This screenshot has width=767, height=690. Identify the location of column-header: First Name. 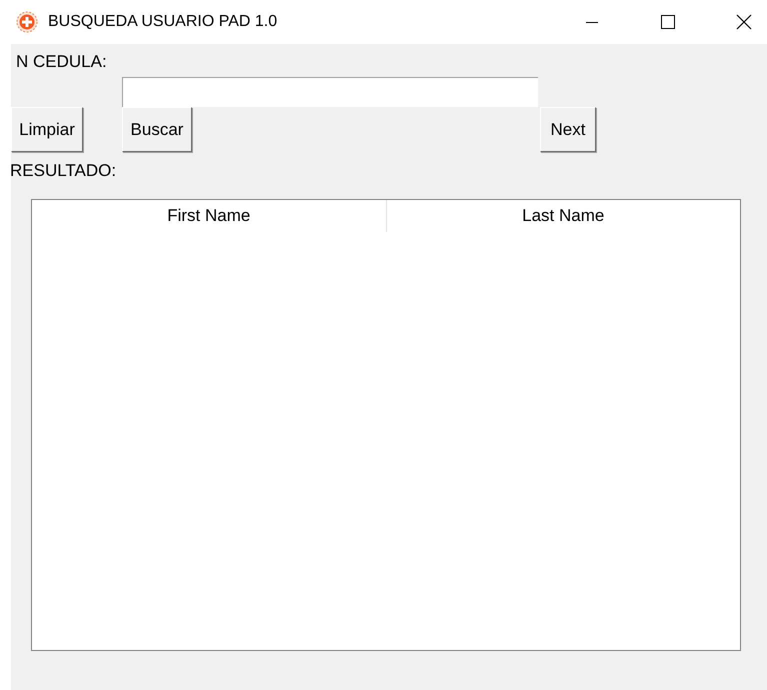
(209, 216).